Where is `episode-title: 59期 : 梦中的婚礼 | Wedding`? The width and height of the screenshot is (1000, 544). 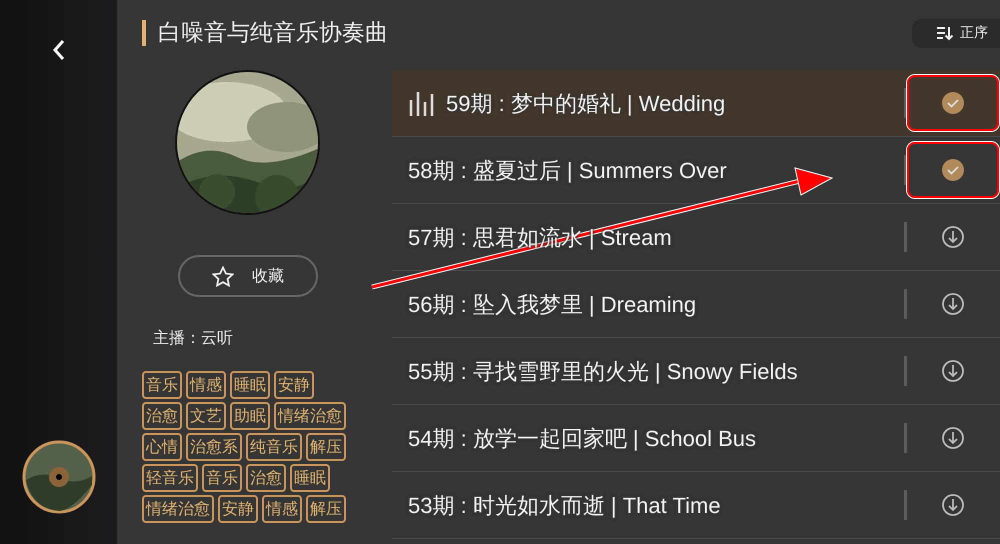
episode-title: 59期 : 梦中的婚礼 | Wedding is located at coordinates (586, 104).